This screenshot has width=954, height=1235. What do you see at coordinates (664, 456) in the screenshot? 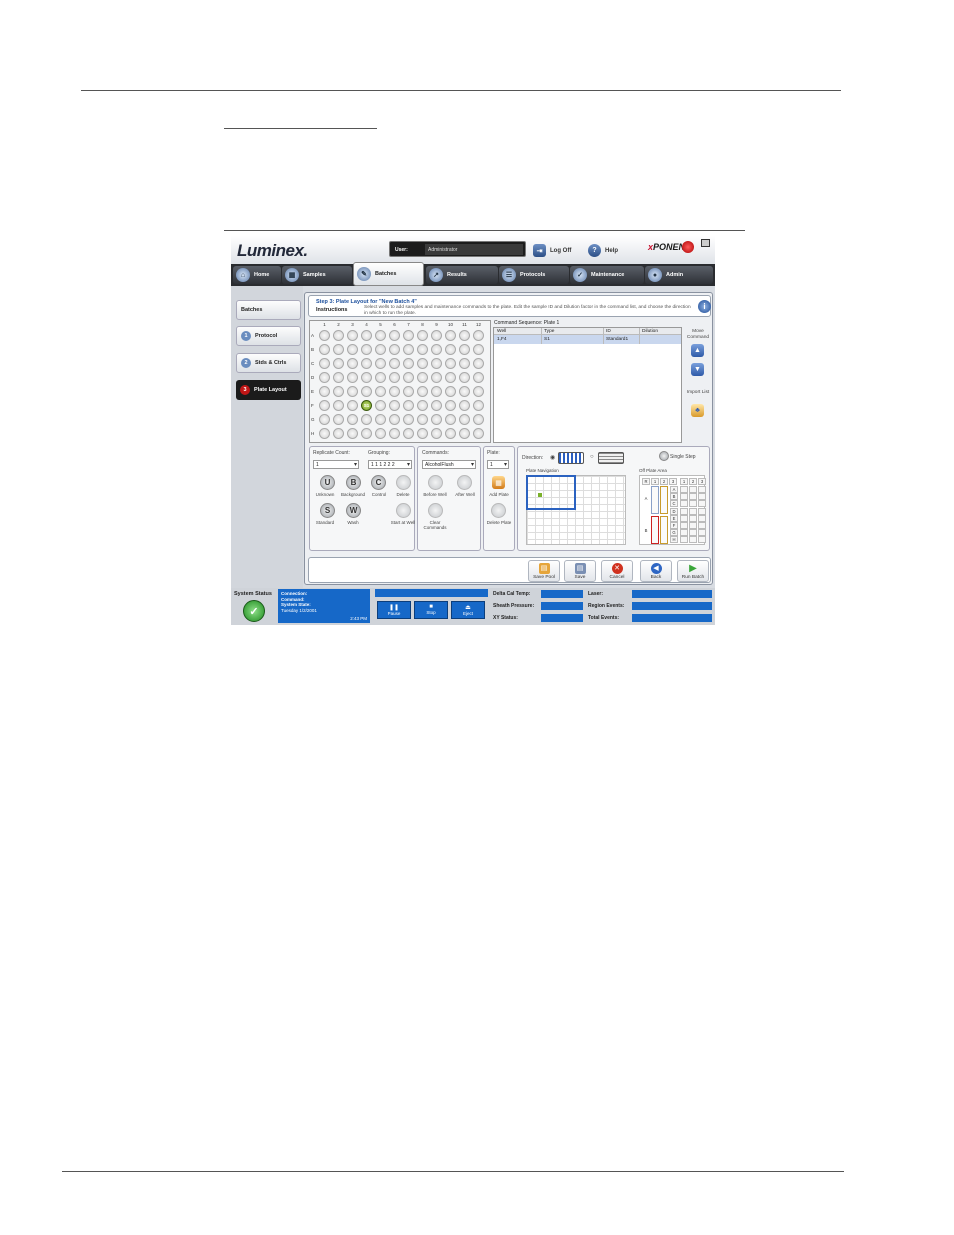
I see `single-step-toggle` at bounding box center [664, 456].